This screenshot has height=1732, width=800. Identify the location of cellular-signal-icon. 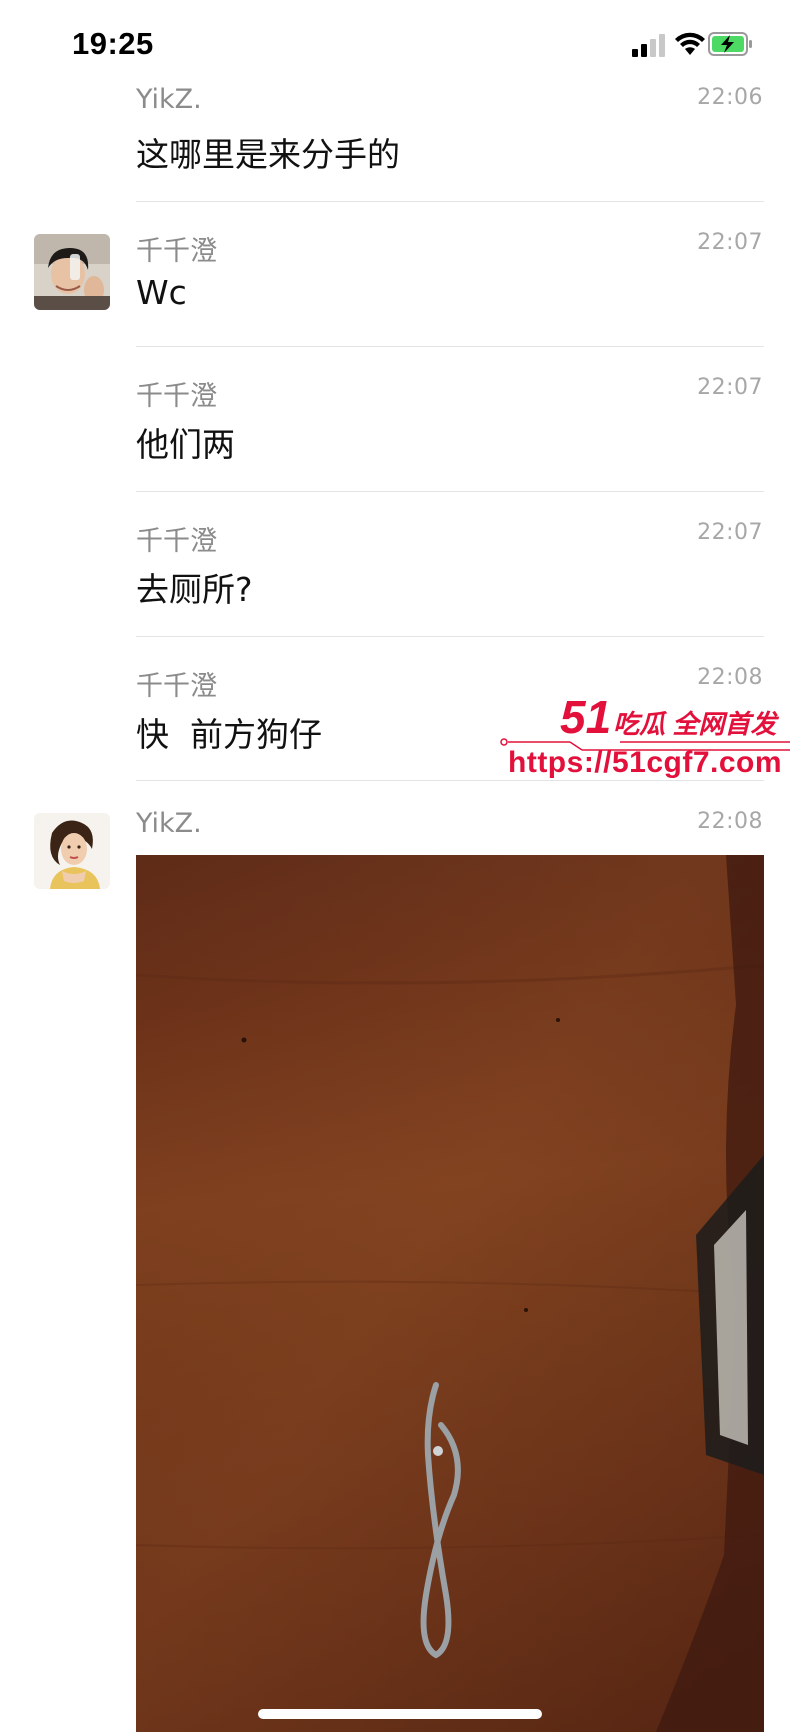
(648, 45).